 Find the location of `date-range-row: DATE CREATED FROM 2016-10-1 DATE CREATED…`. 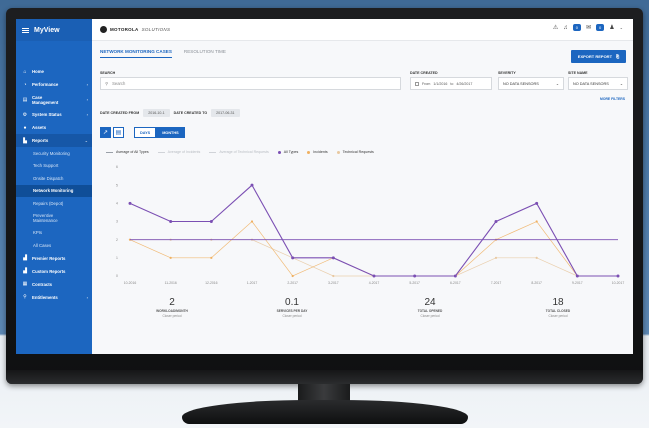

date-range-row: DATE CREATED FROM 2016-10-1 DATE CREATED… is located at coordinates (170, 113).